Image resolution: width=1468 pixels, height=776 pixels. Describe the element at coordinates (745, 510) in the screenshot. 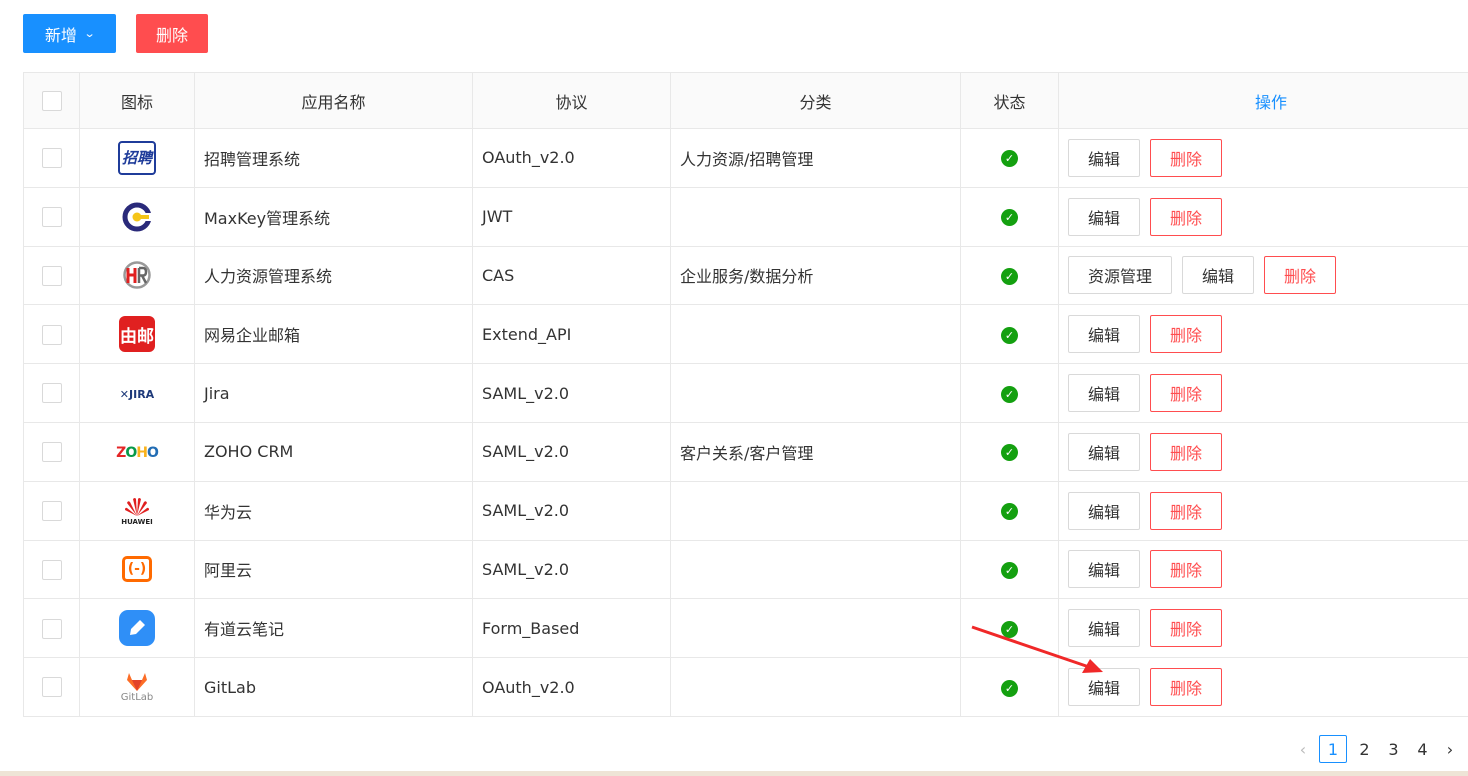

I see `table-row: HUAWEI 华为云 SAML_v2.0 ✓ 编辑 删除` at that location.